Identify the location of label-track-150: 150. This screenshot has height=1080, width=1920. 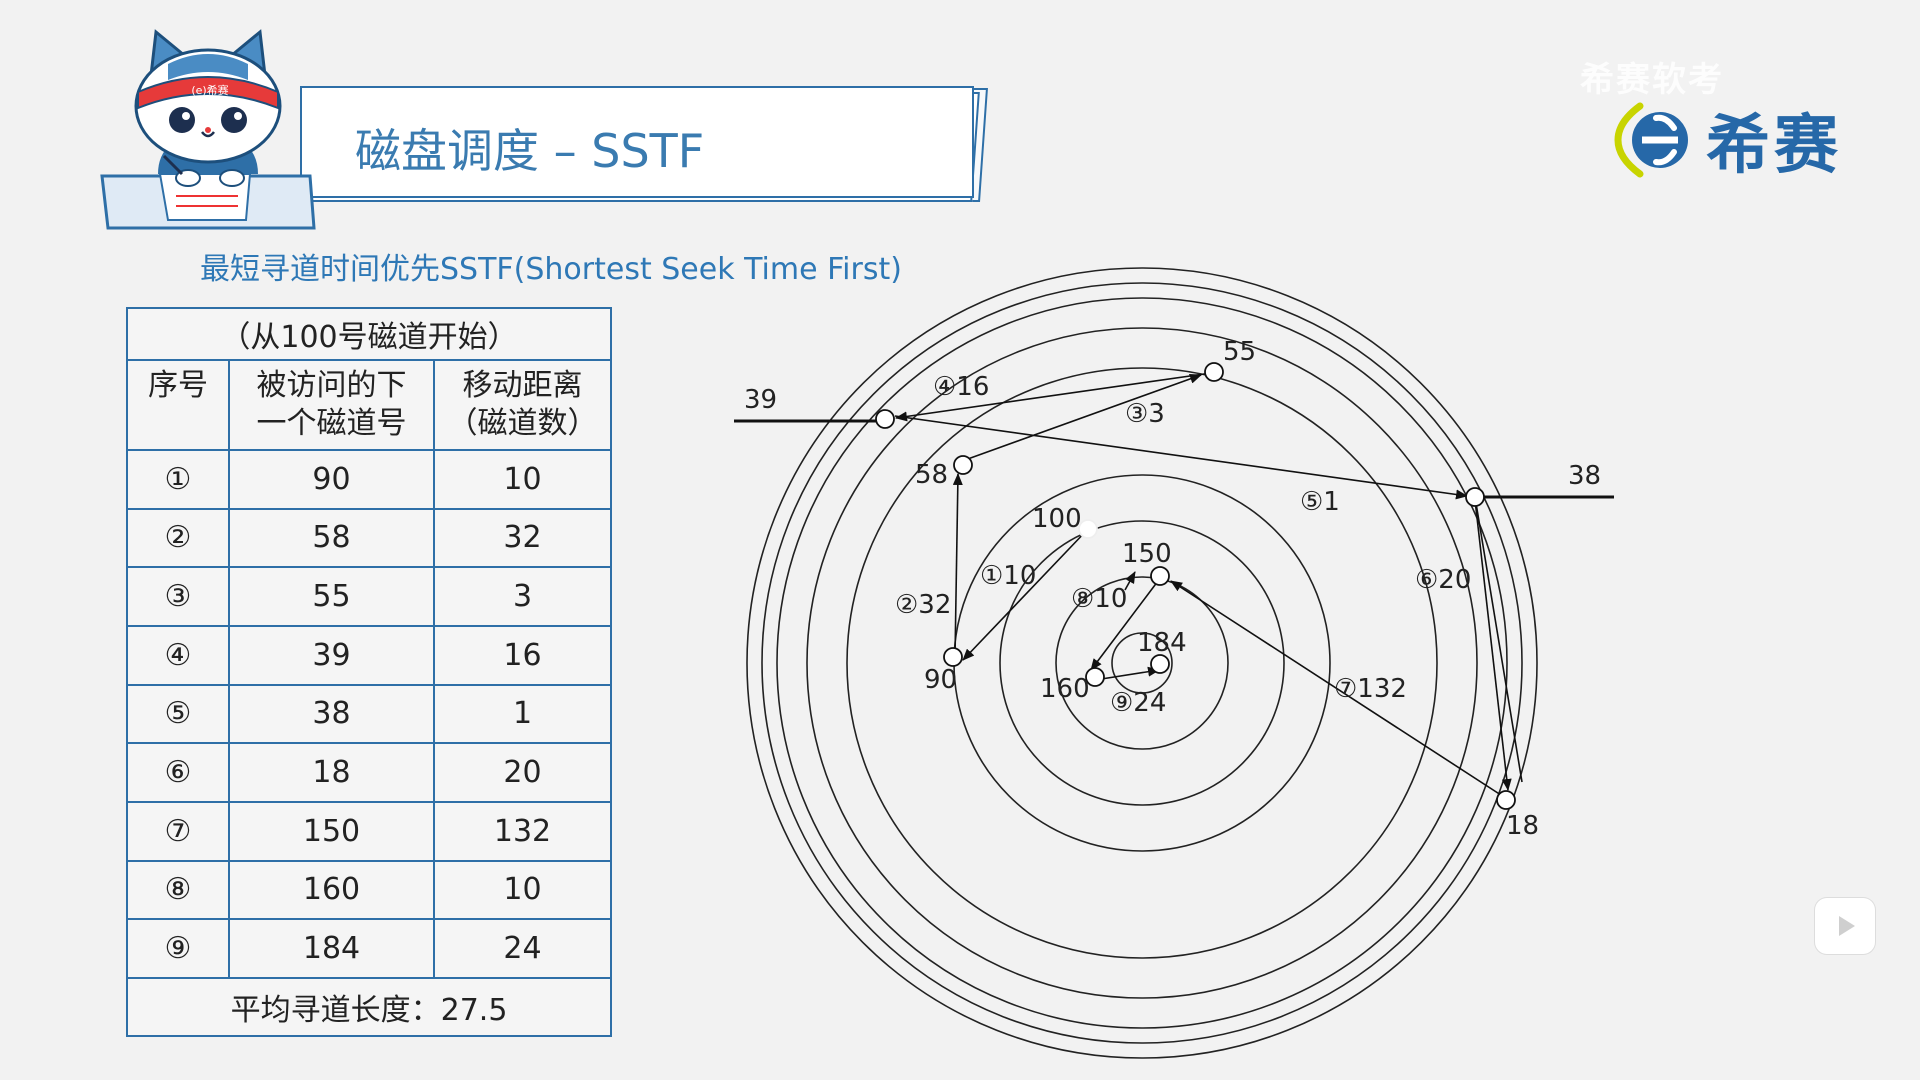
(1147, 554).